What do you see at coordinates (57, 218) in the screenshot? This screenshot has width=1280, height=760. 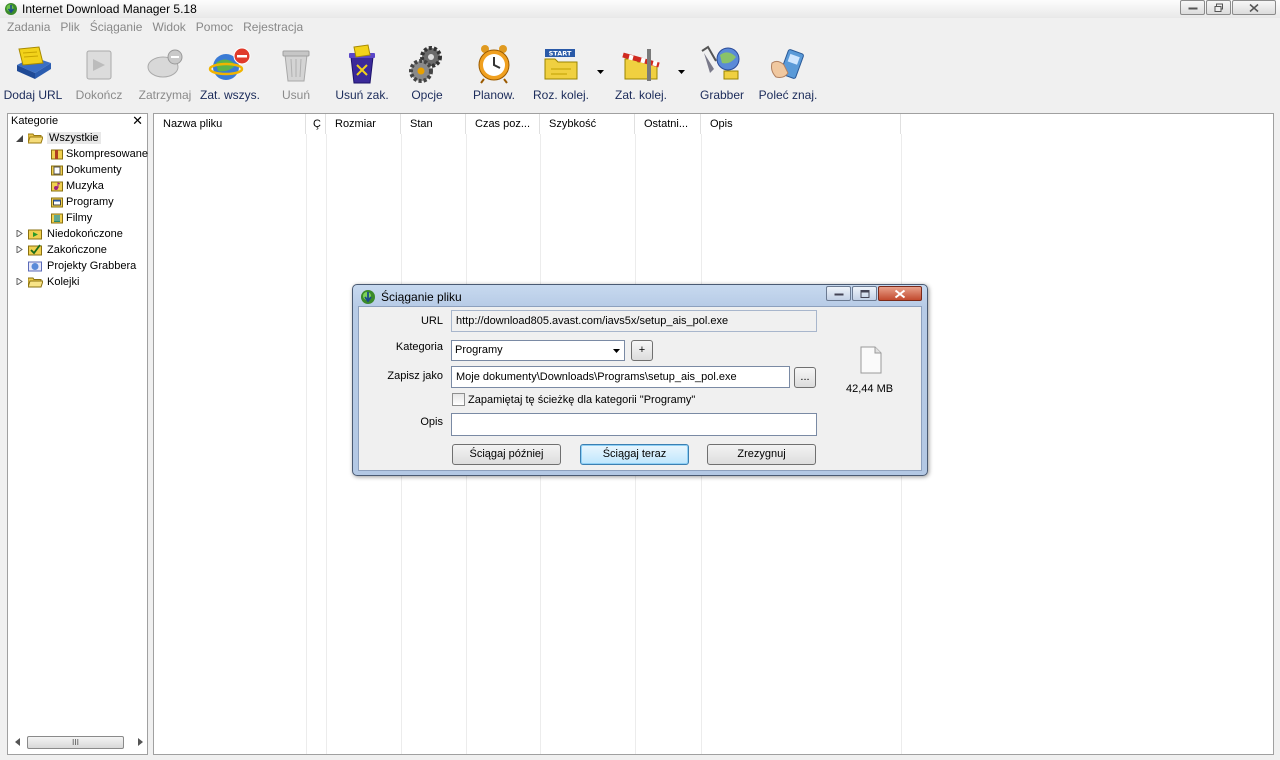 I see `video-folder-icon` at bounding box center [57, 218].